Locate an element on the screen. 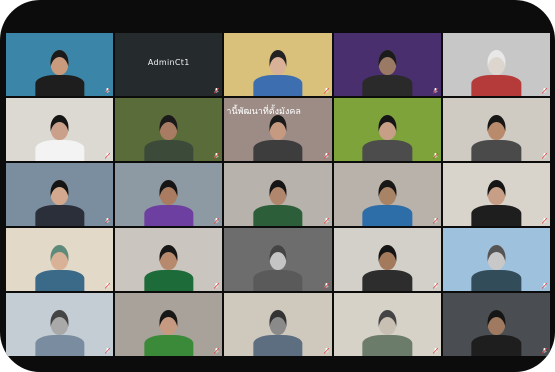 This screenshot has width=555, height=372. participant-tile: านี้พัฒนาที่ตั้งมังคล is located at coordinates (278, 129).